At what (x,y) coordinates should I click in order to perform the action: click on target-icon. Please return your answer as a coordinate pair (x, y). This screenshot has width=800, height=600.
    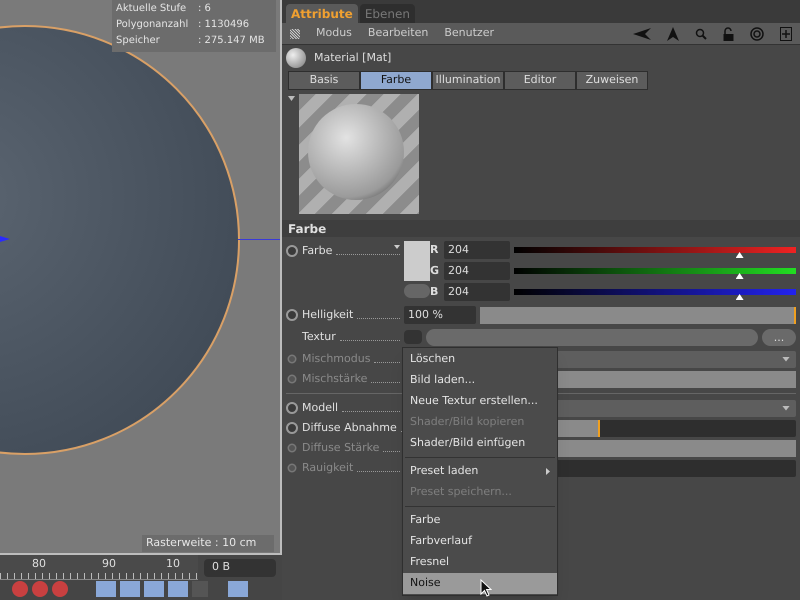
    Looking at the image, I should click on (757, 33).